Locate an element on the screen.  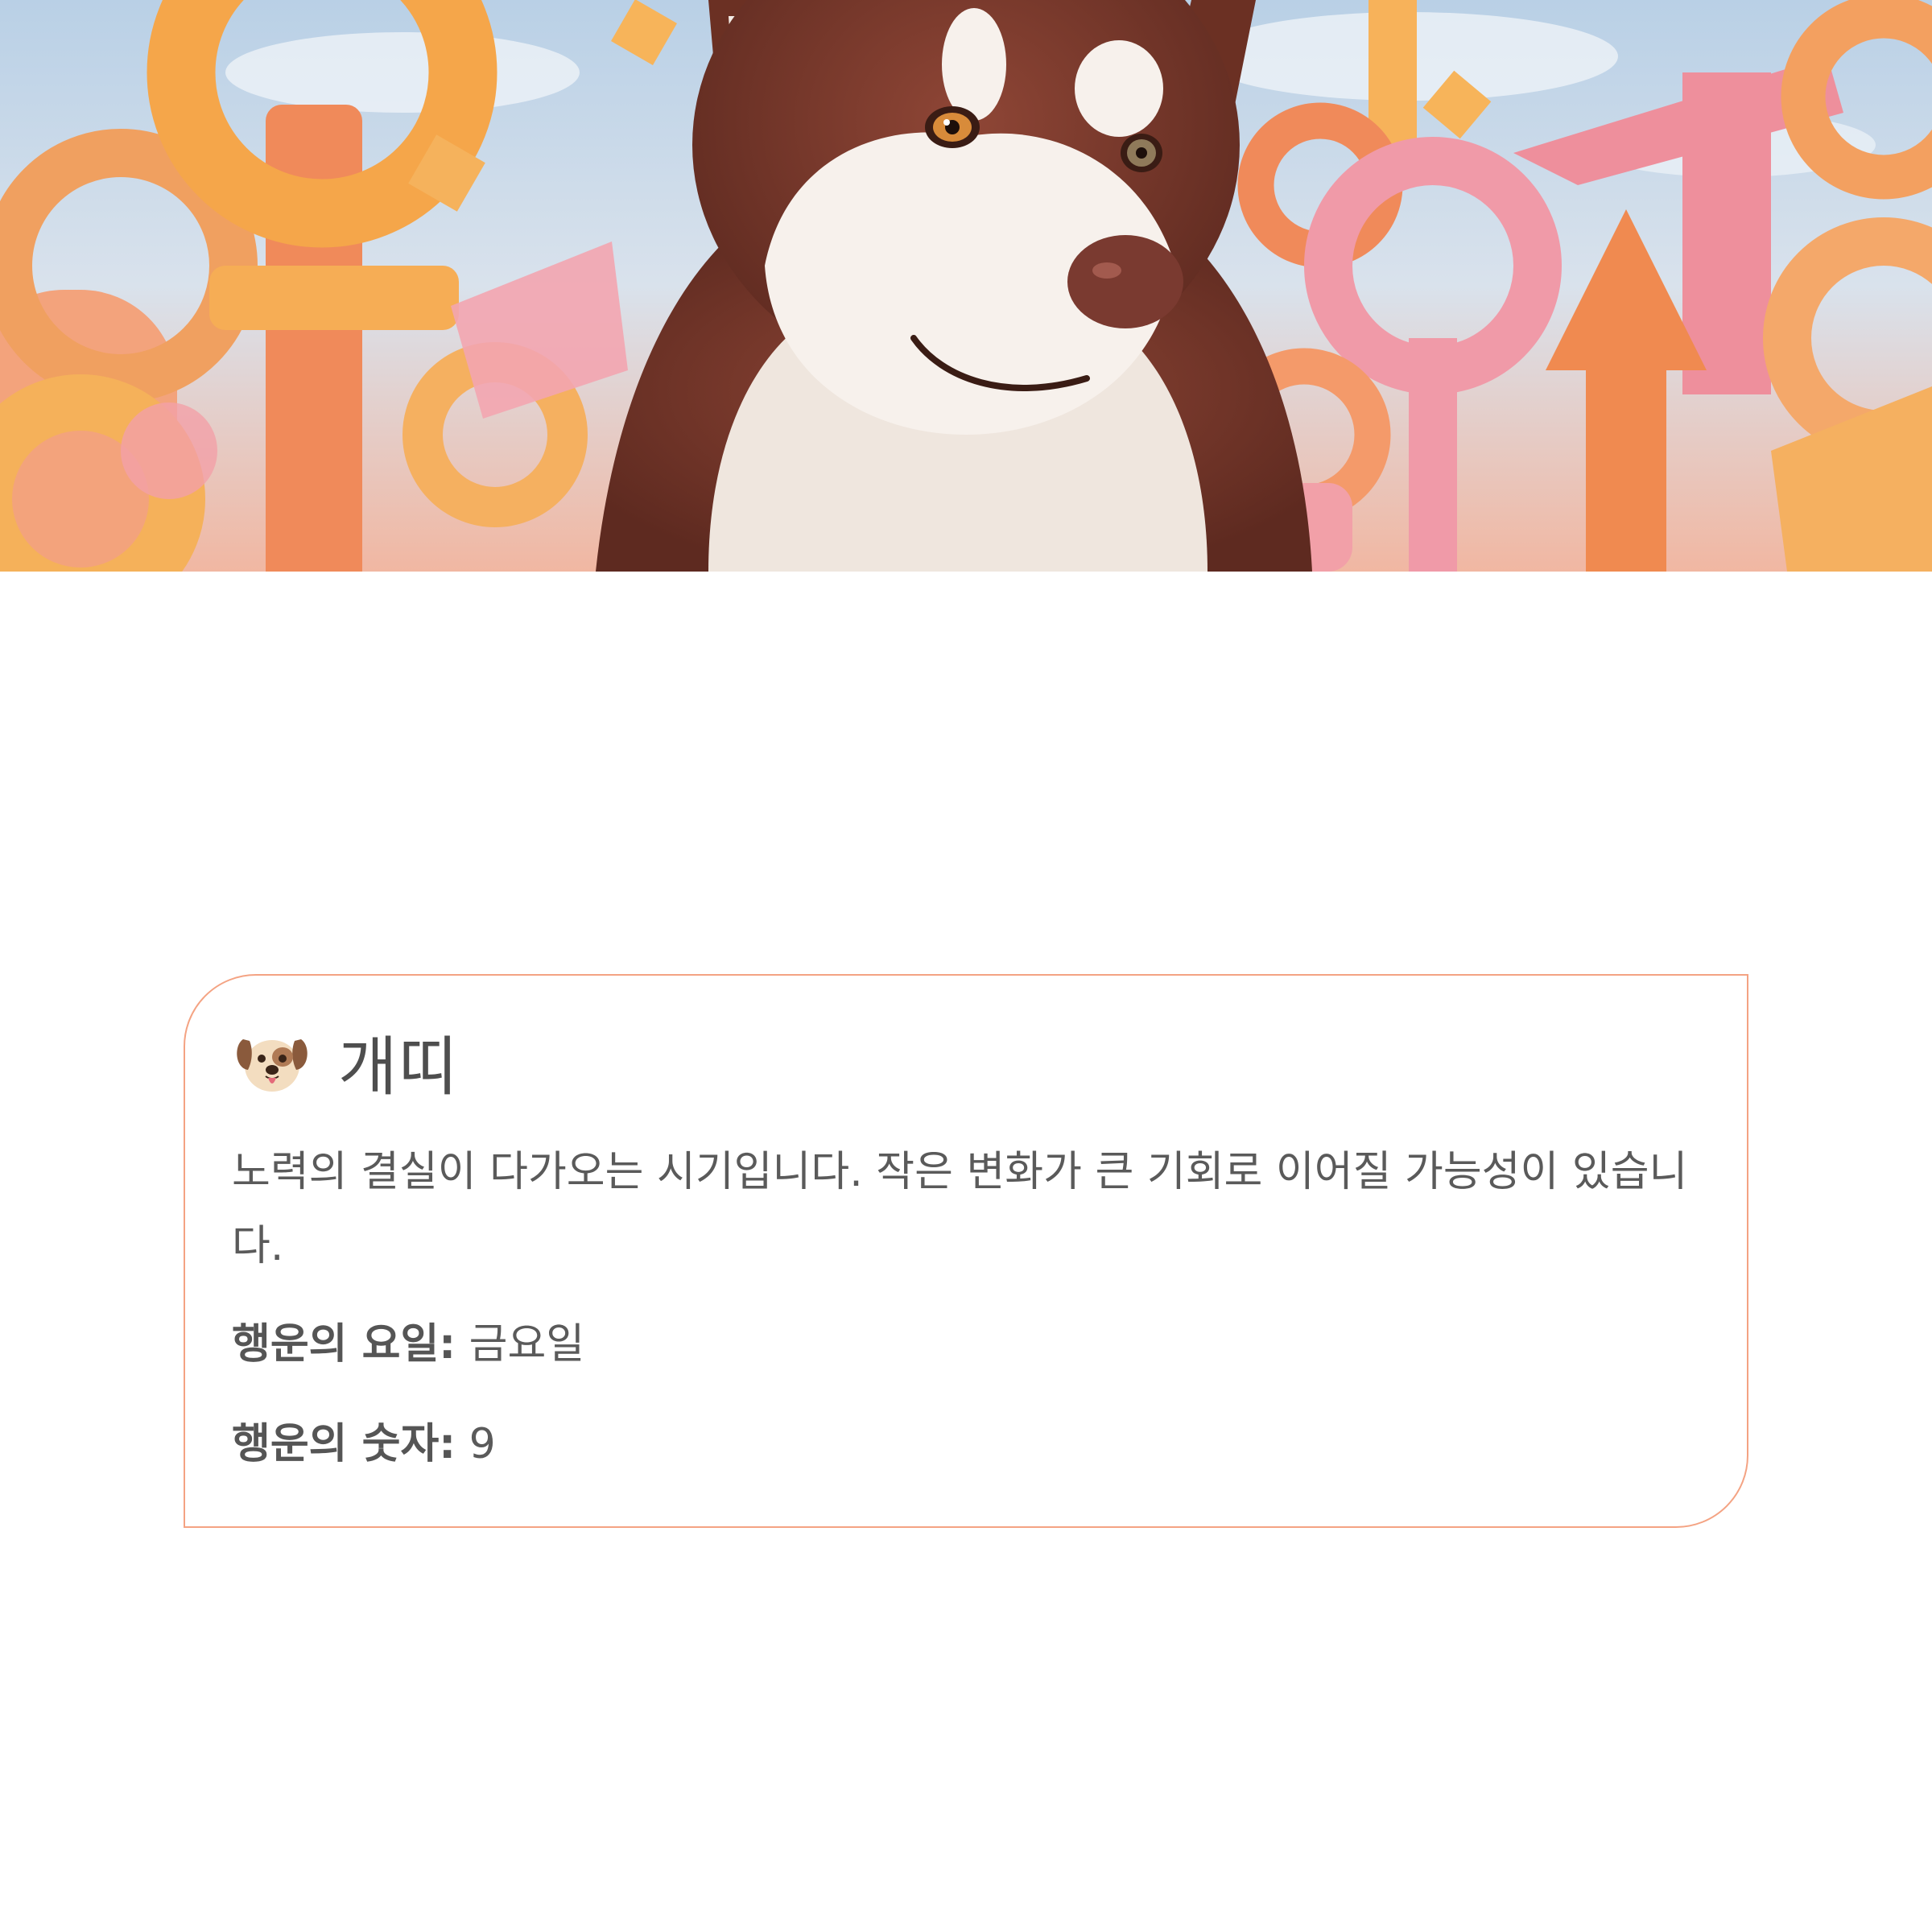
lucky-day-label: 행운의 요일: is located at coordinates (344, 1344).